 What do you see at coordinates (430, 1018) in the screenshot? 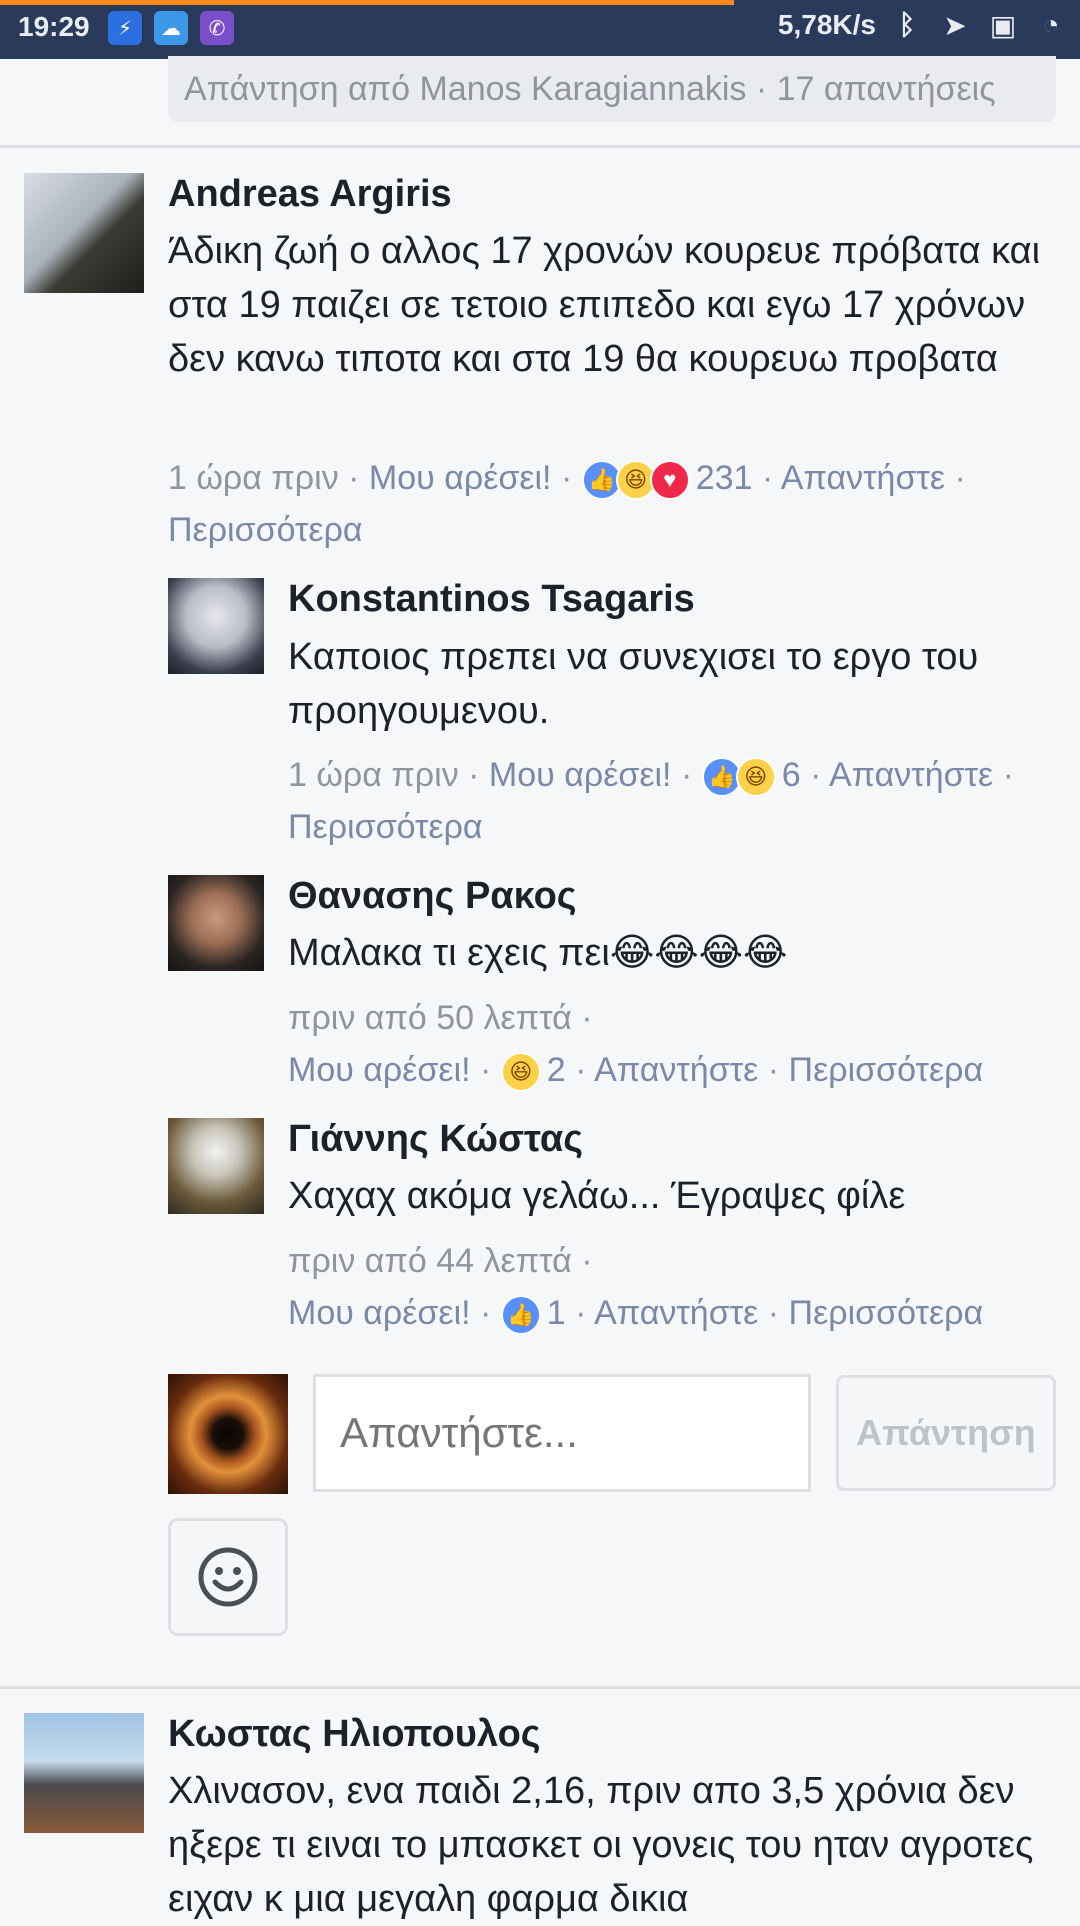
I see `comment-time: πριν από 50 λεπτά` at bounding box center [430, 1018].